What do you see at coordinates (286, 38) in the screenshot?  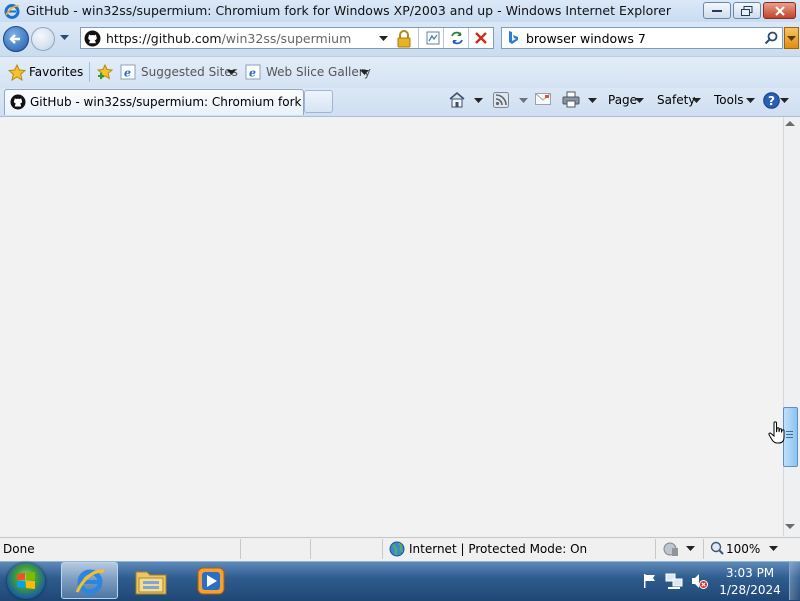 I see `url-path: /win32ss/supermium` at bounding box center [286, 38].